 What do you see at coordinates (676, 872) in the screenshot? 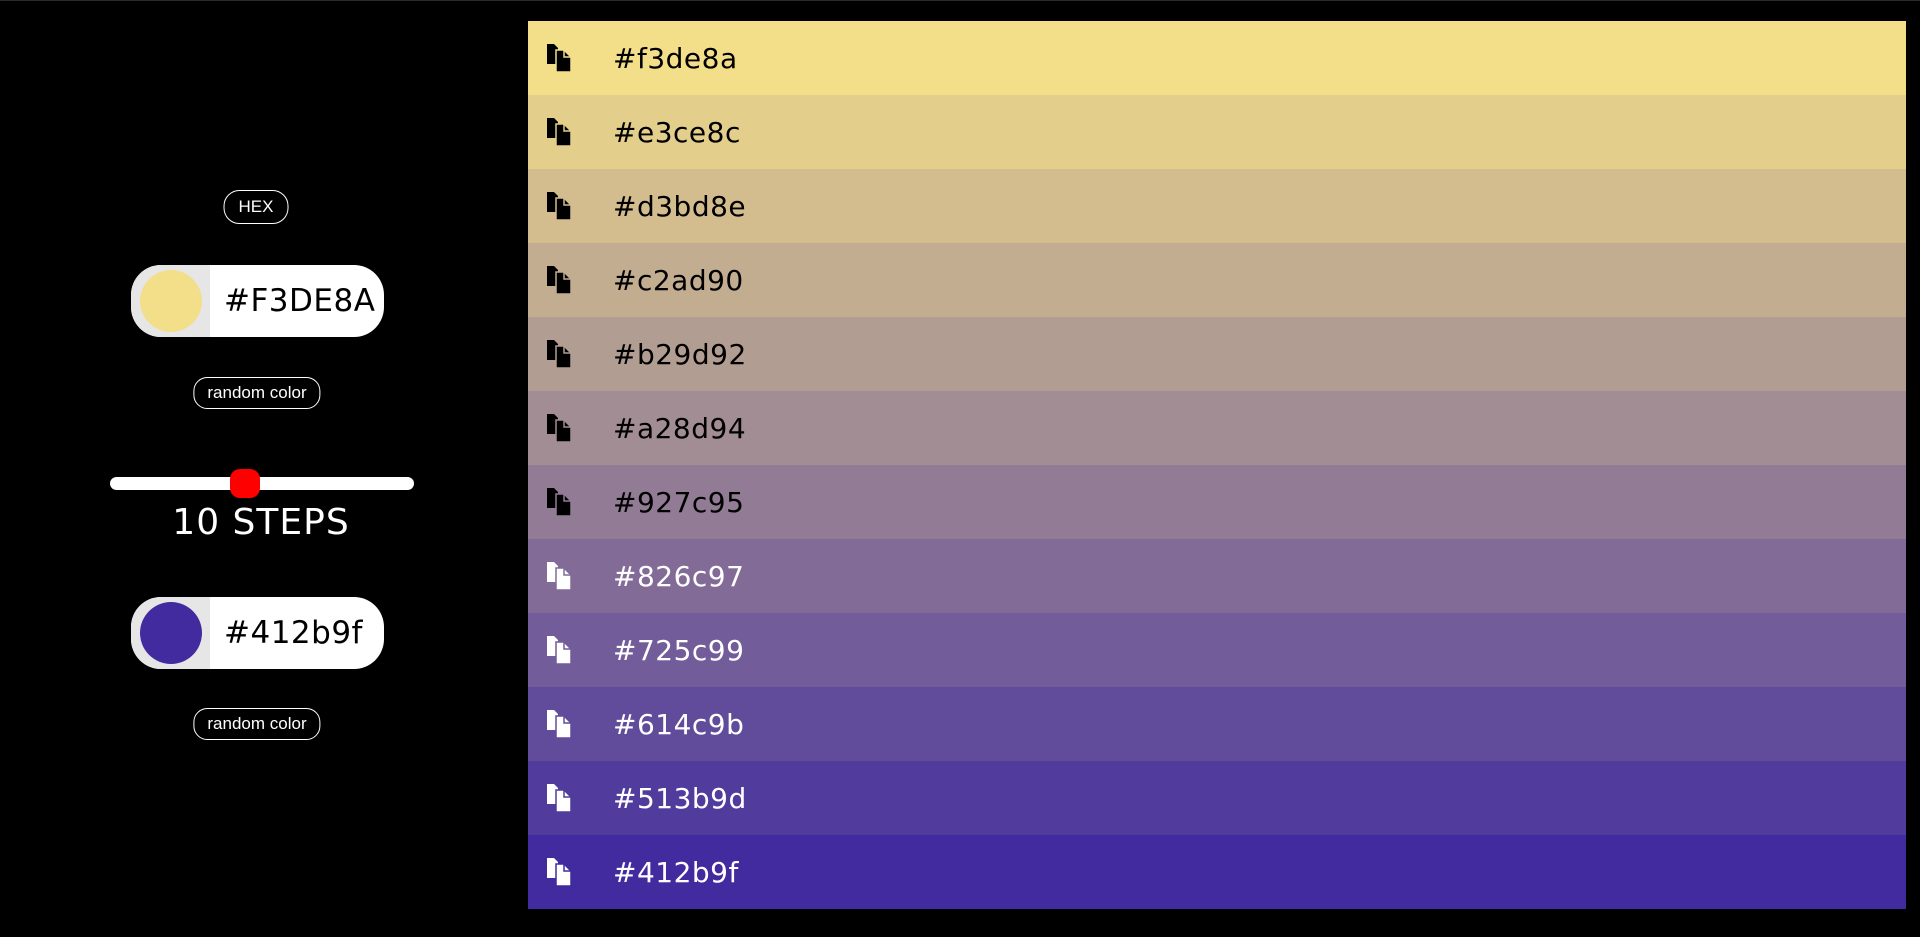
I see `gradient-hex-value: #412b9f` at bounding box center [676, 872].